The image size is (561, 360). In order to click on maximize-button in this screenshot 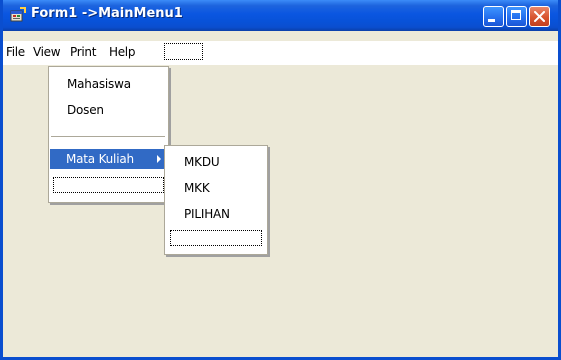, I will do `click(516, 16)`.